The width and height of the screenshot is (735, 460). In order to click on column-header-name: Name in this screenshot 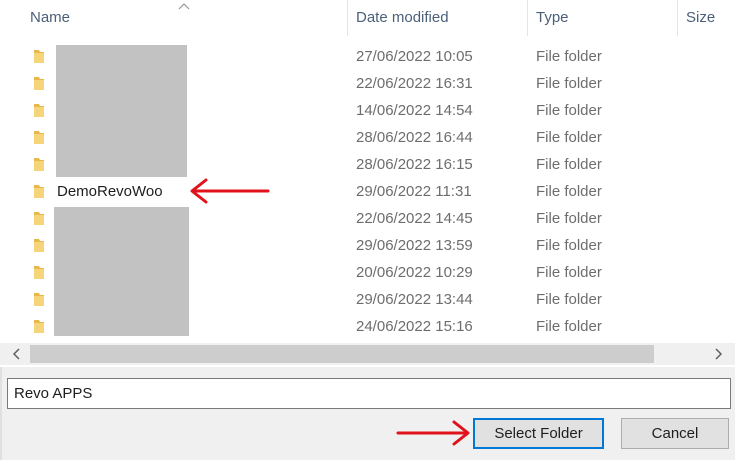, I will do `click(185, 18)`.